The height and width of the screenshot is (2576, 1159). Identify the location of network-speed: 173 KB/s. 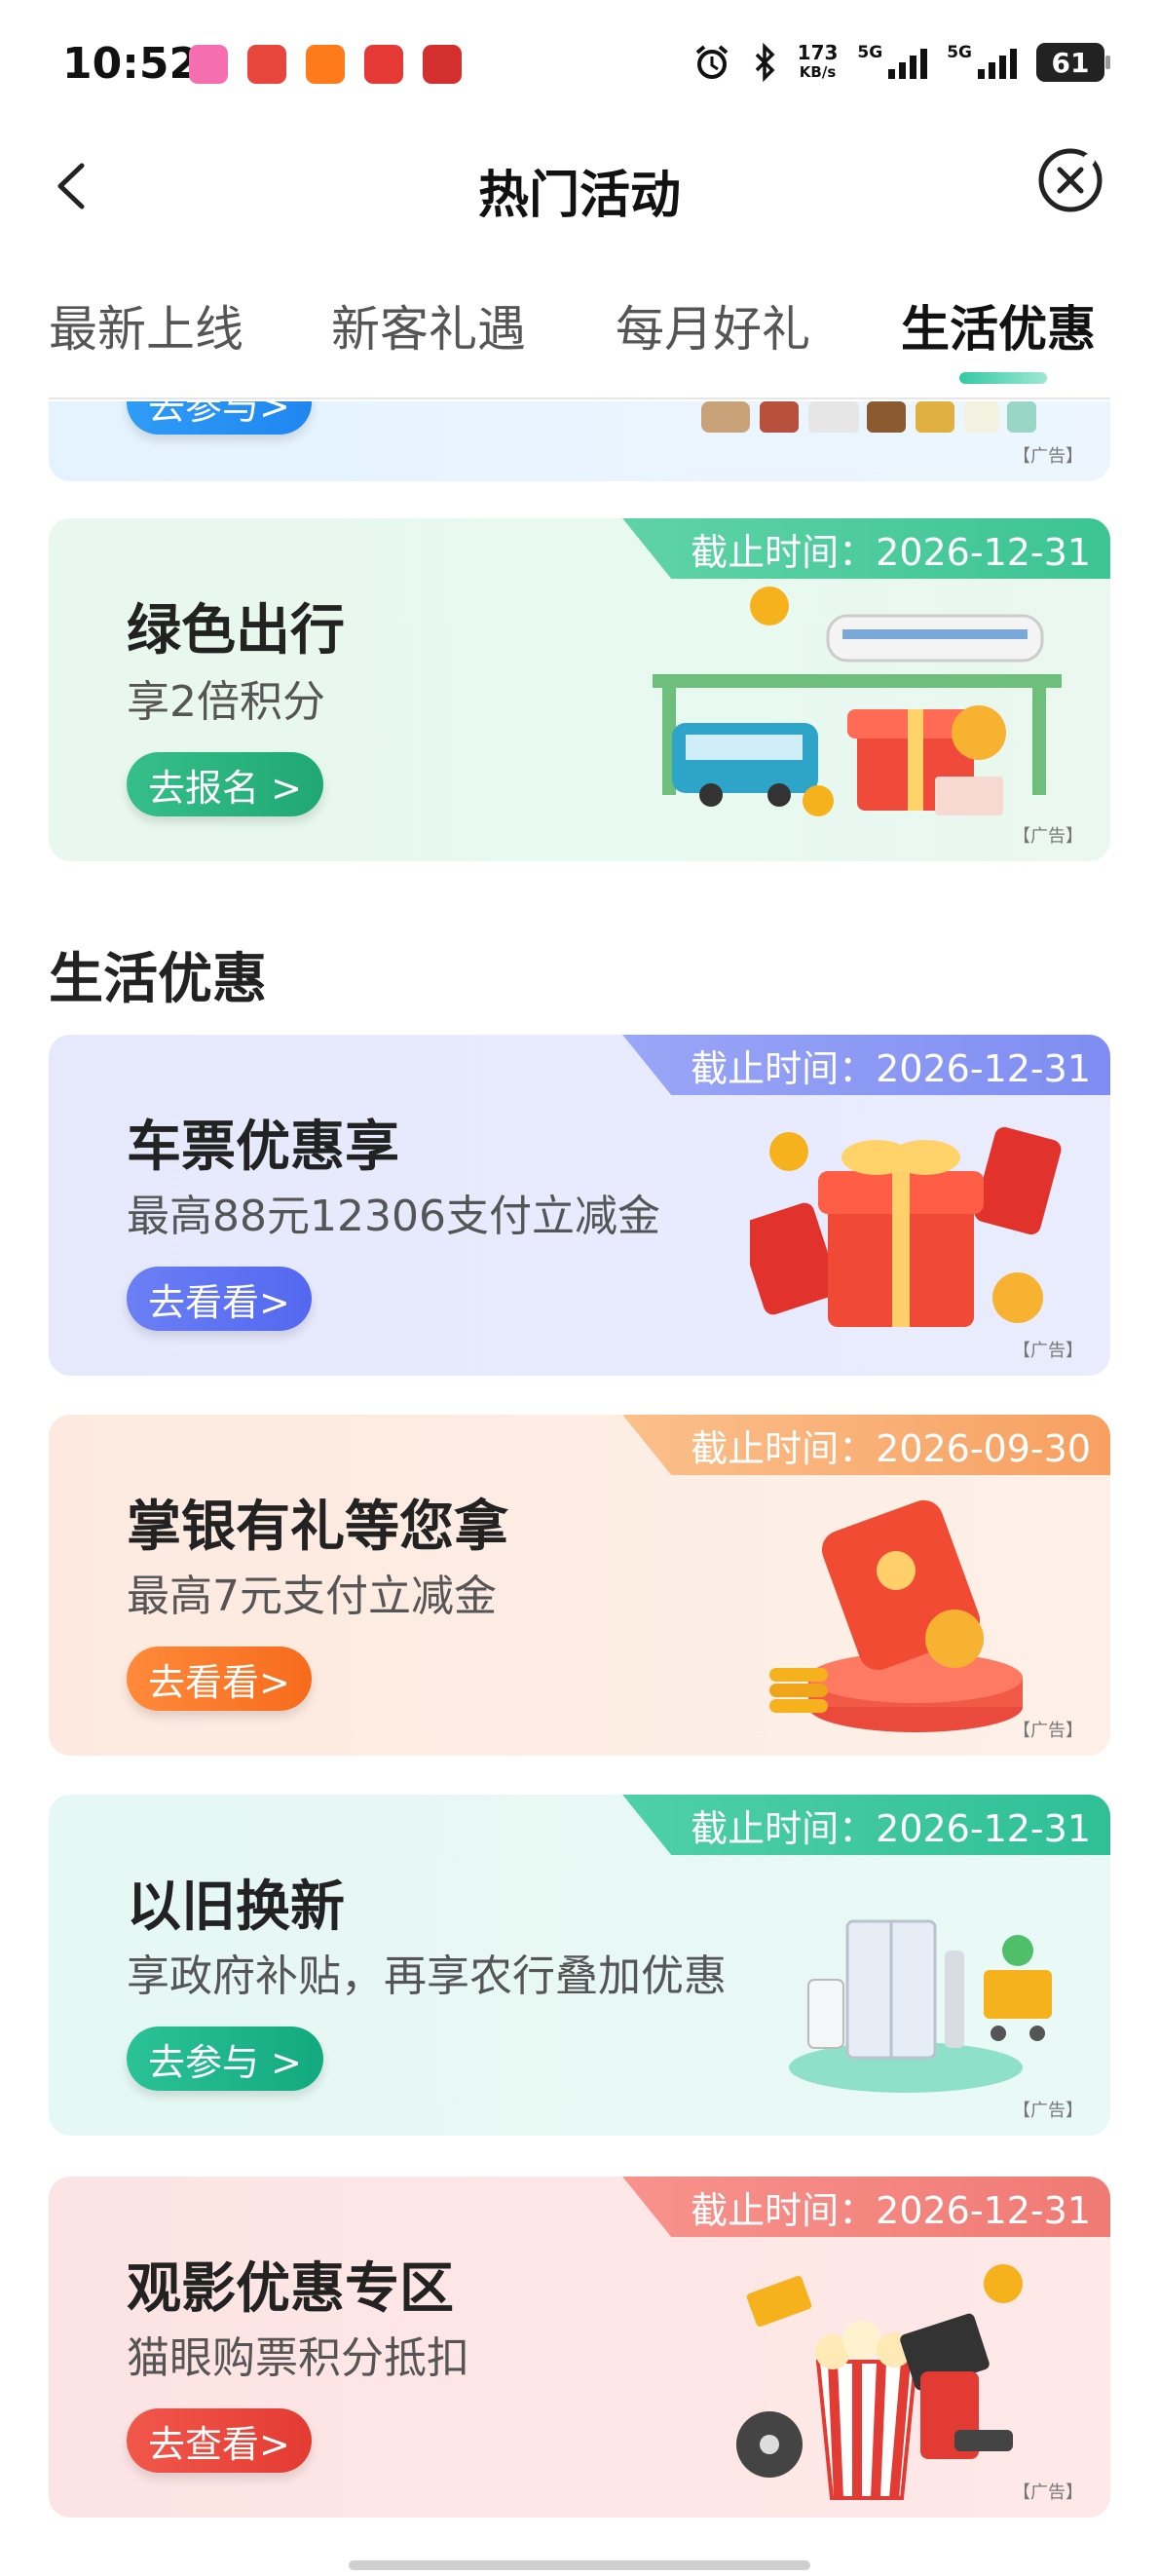
(818, 61).